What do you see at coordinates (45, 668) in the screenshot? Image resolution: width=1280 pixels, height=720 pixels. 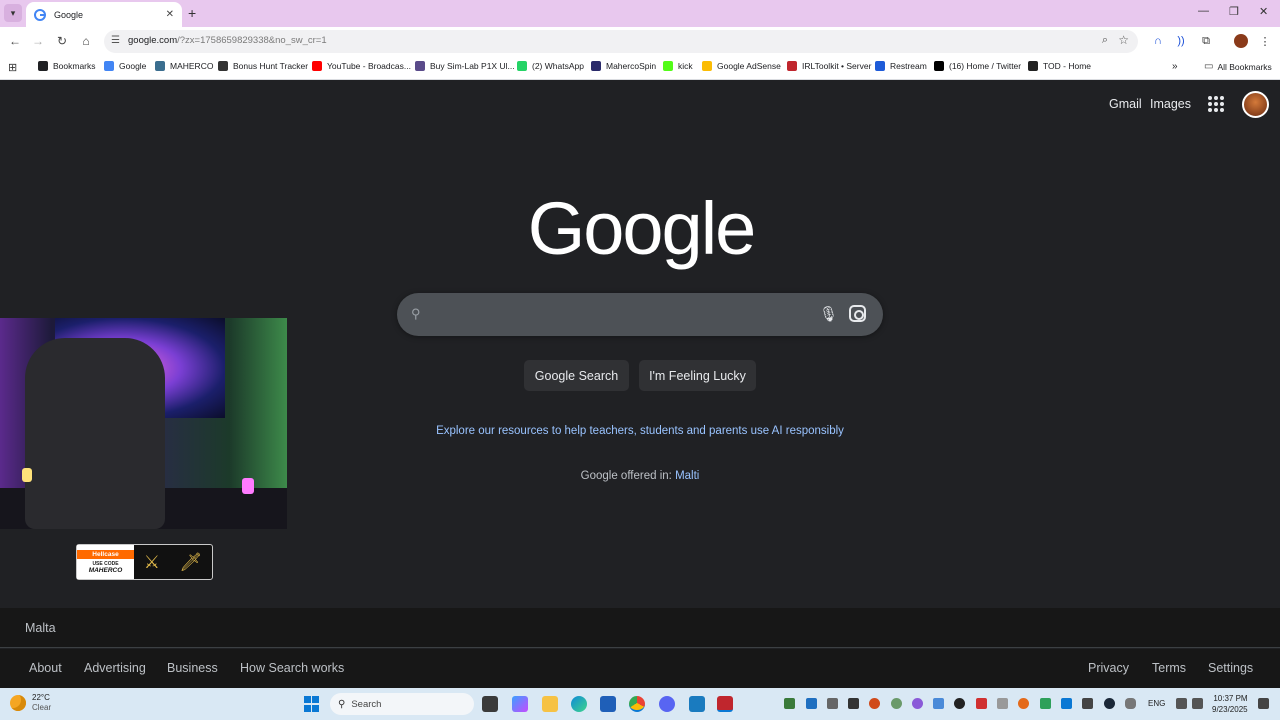 I see `footer-about-link: About` at bounding box center [45, 668].